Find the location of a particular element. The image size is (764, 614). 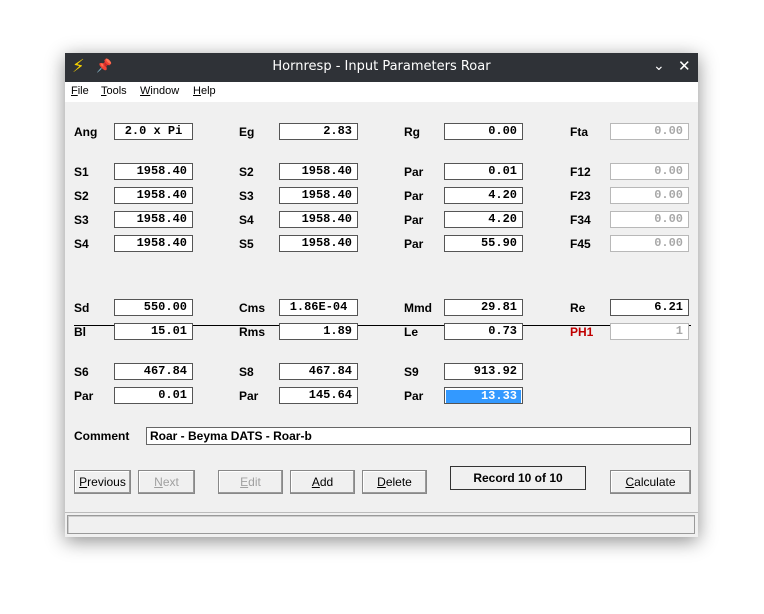

f34-label: F34 is located at coordinates (580, 220).